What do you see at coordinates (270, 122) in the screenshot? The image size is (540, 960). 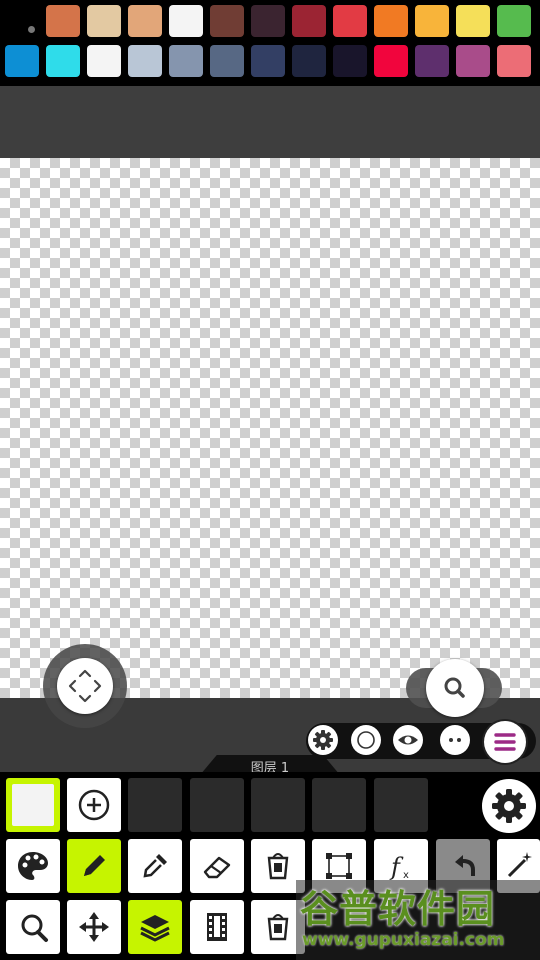 I see `canvas-top-margin` at bounding box center [270, 122].